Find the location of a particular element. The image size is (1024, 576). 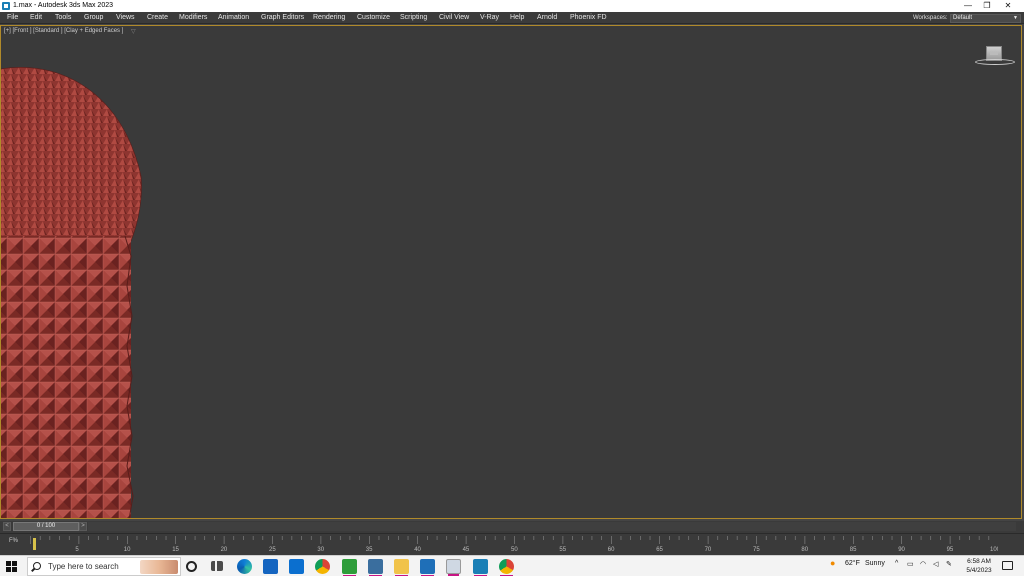

viewcube-ring is located at coordinates (995, 62).